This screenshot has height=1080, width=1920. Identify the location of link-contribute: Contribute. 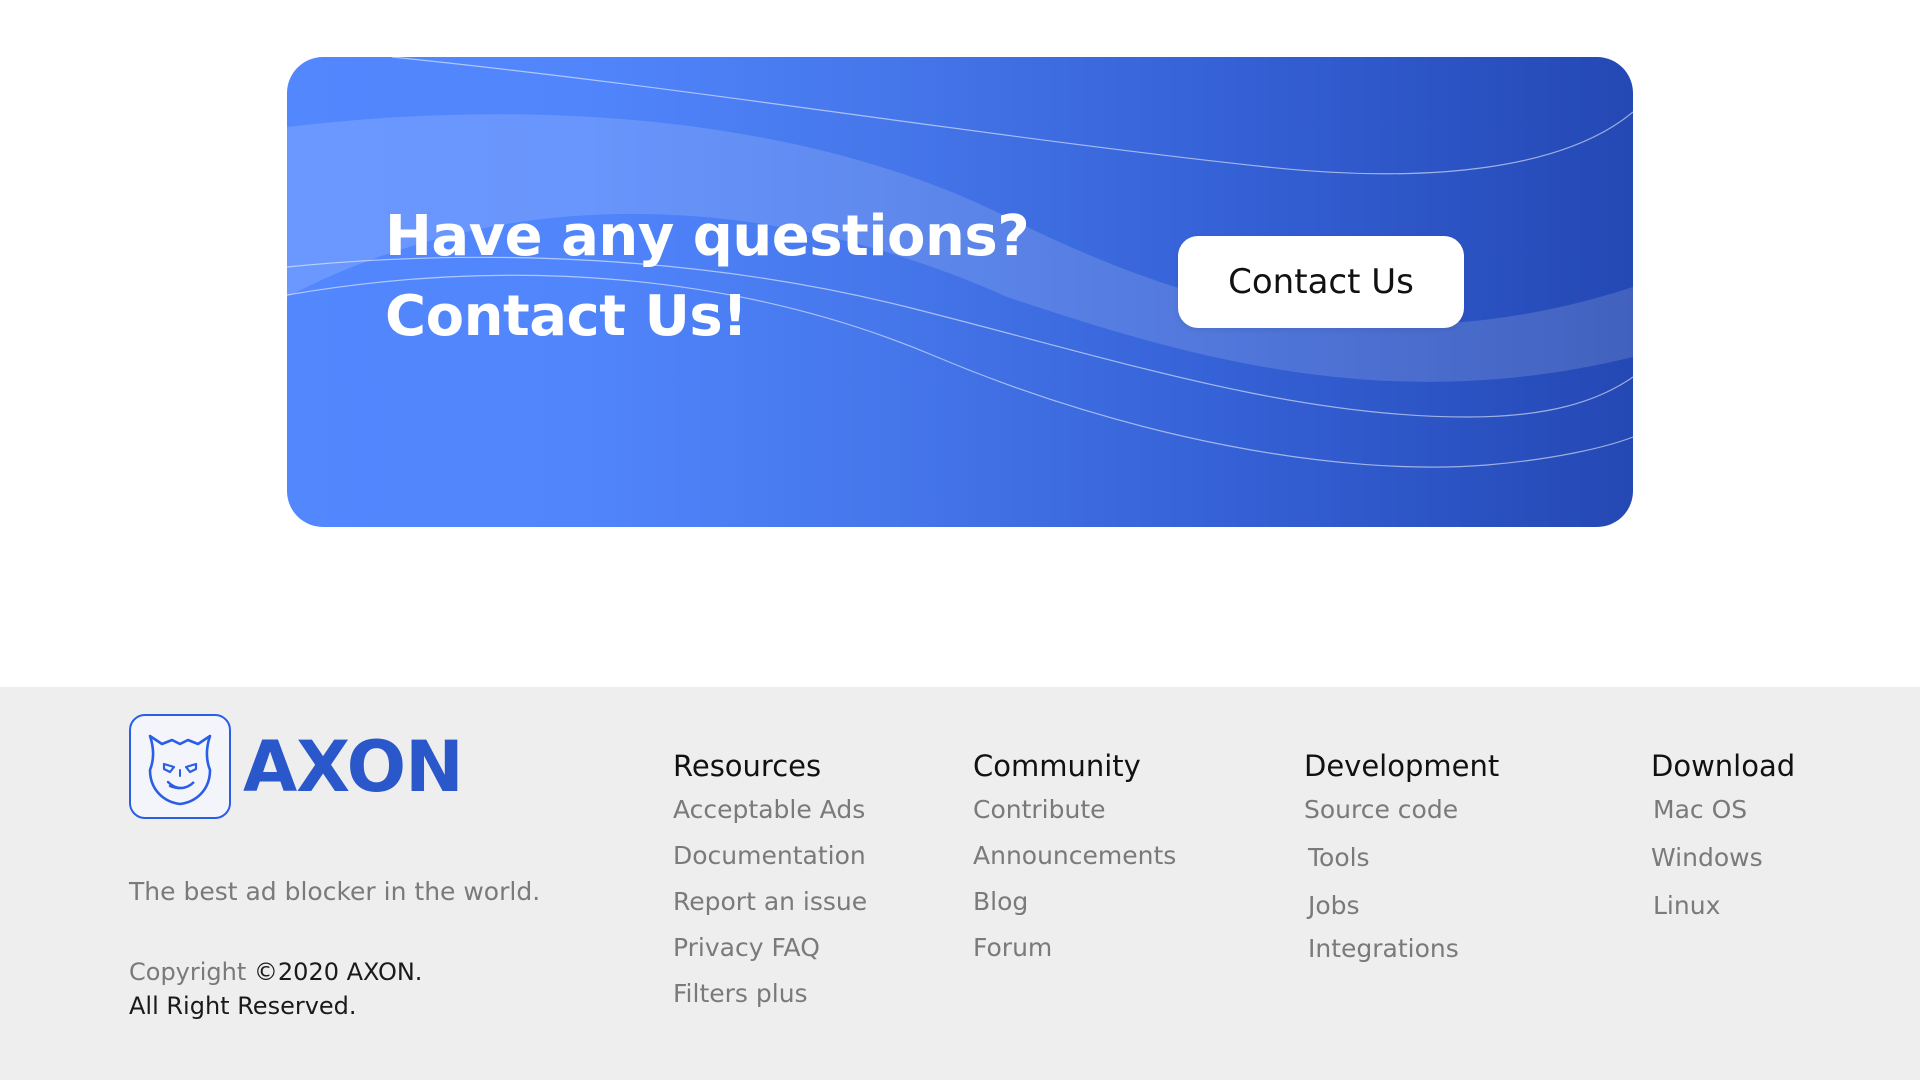
(1074, 809).